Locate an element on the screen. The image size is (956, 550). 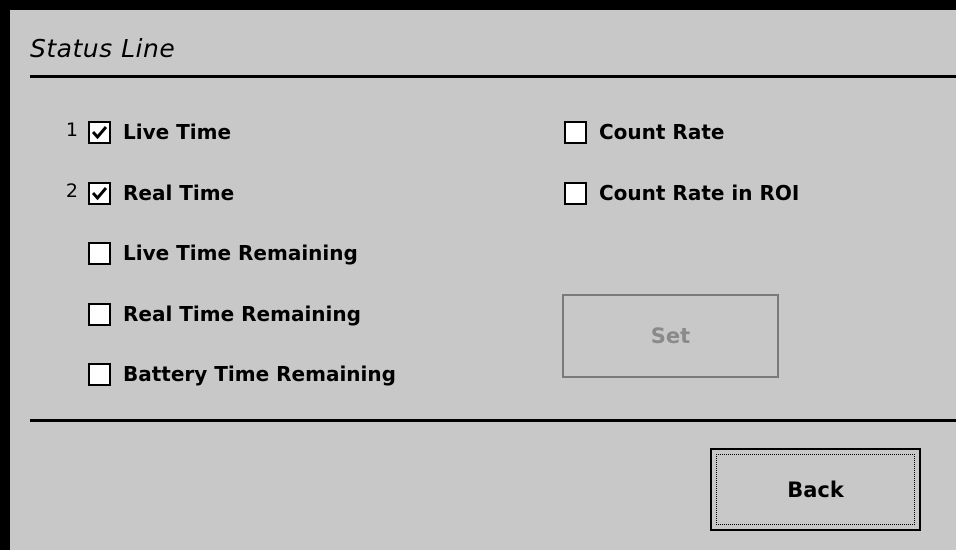
title-divider is located at coordinates (493, 76).